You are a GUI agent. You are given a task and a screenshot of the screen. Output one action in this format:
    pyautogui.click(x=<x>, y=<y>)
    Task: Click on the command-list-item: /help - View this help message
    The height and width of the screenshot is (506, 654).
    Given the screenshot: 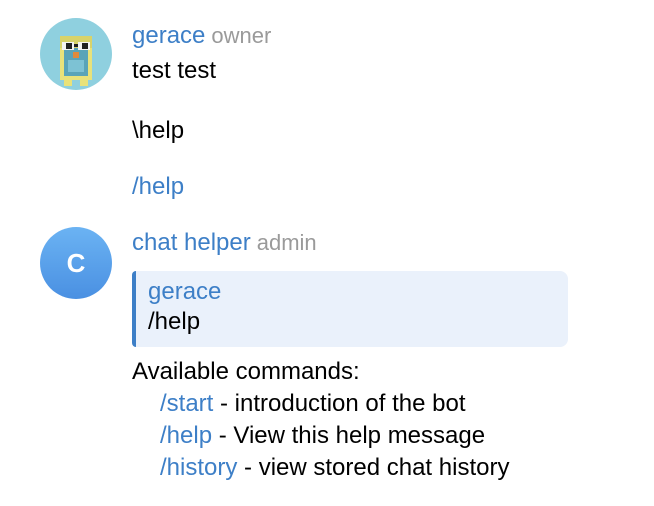 What is the action you would take?
    pyautogui.click(x=322, y=436)
    